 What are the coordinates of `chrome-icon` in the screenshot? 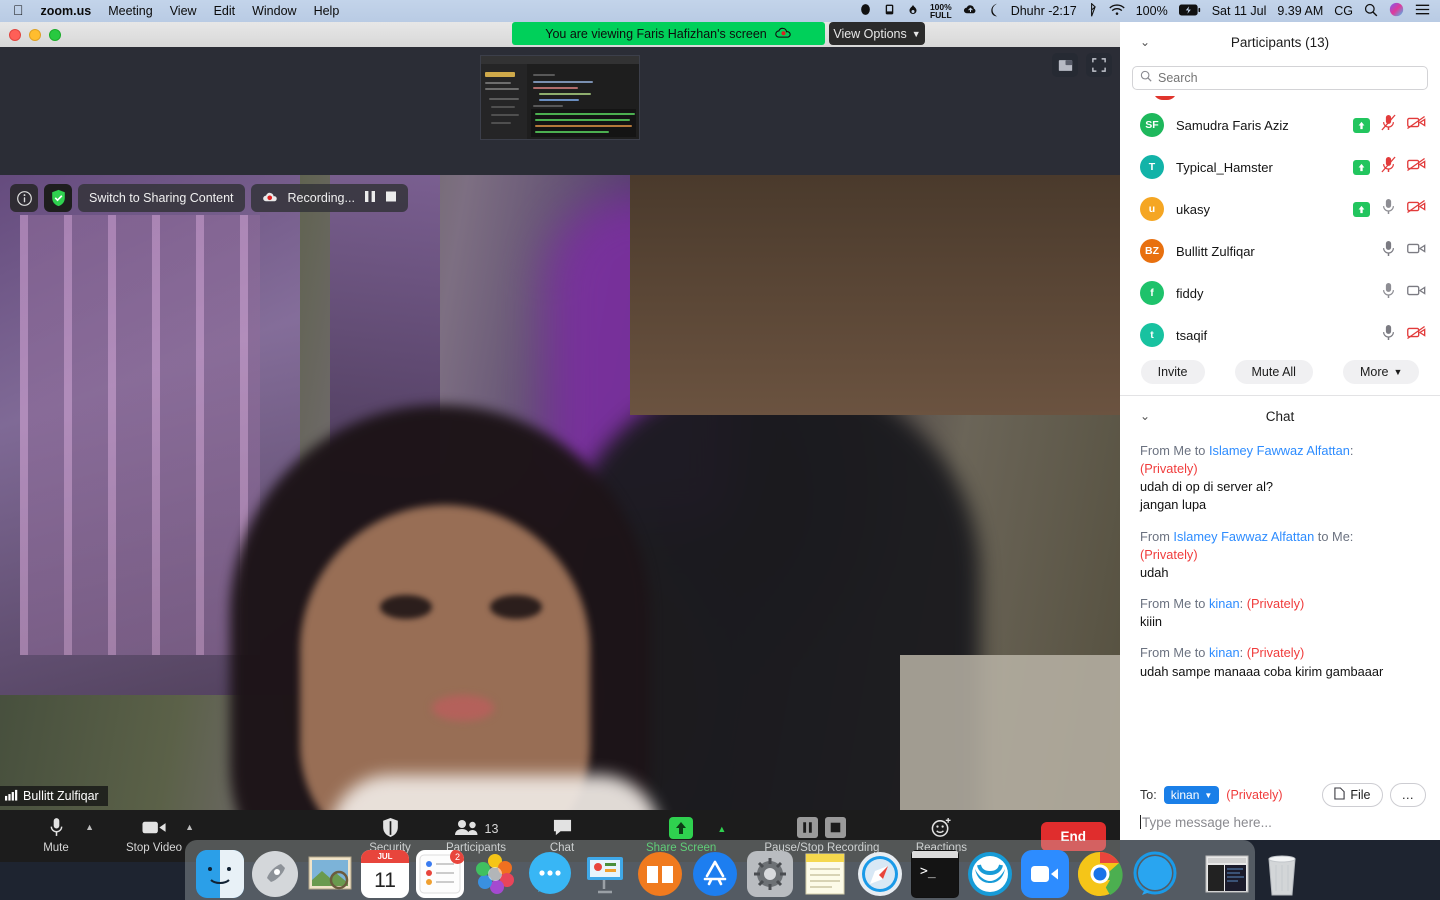 It's located at (1100, 874).